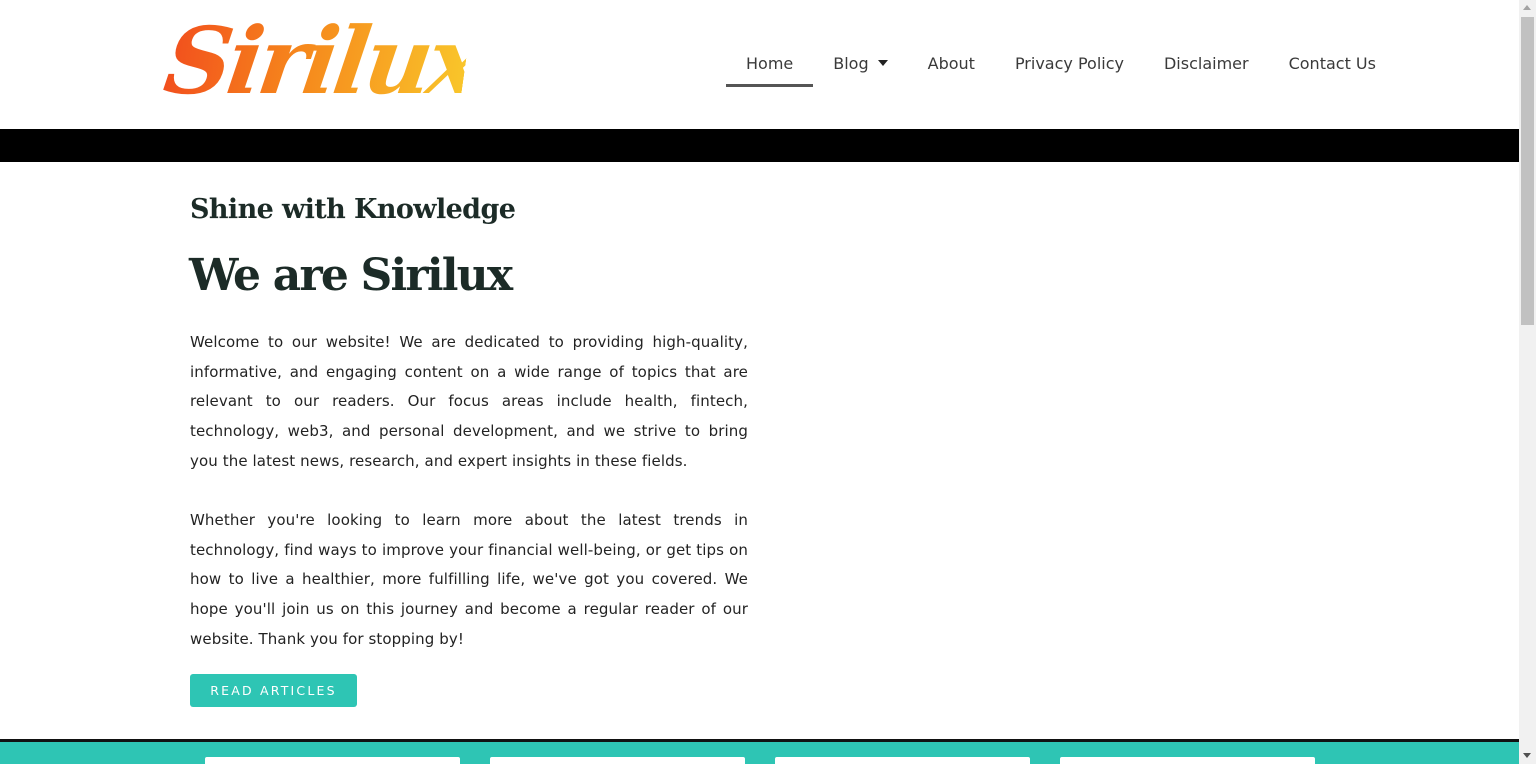 This screenshot has width=1536, height=764. I want to click on read-articles-button: READ ARTICLES, so click(273, 690).